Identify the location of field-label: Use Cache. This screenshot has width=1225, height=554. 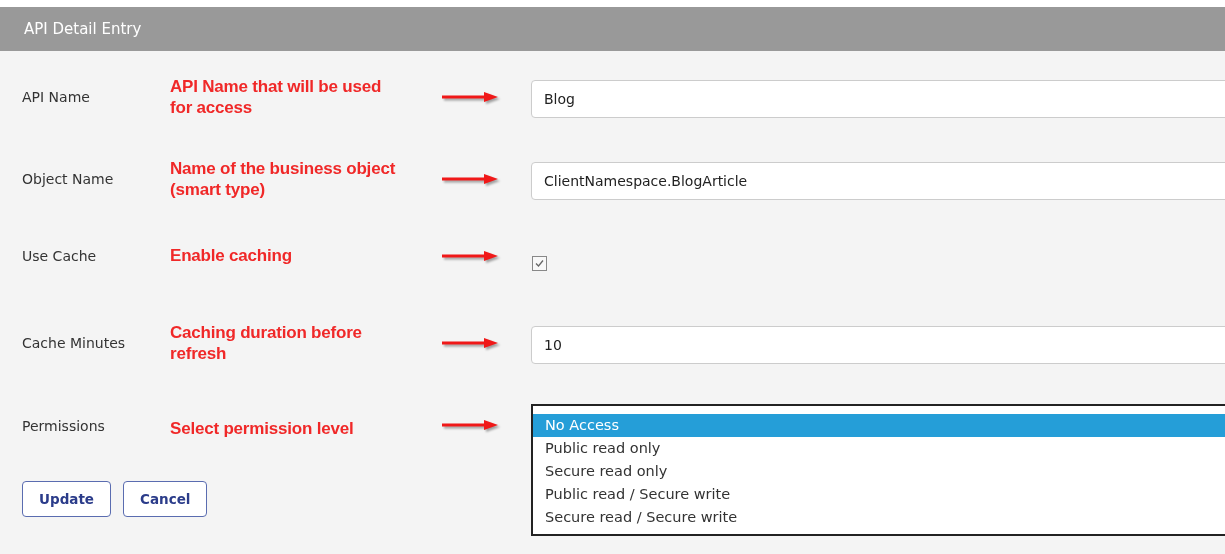
(60, 255).